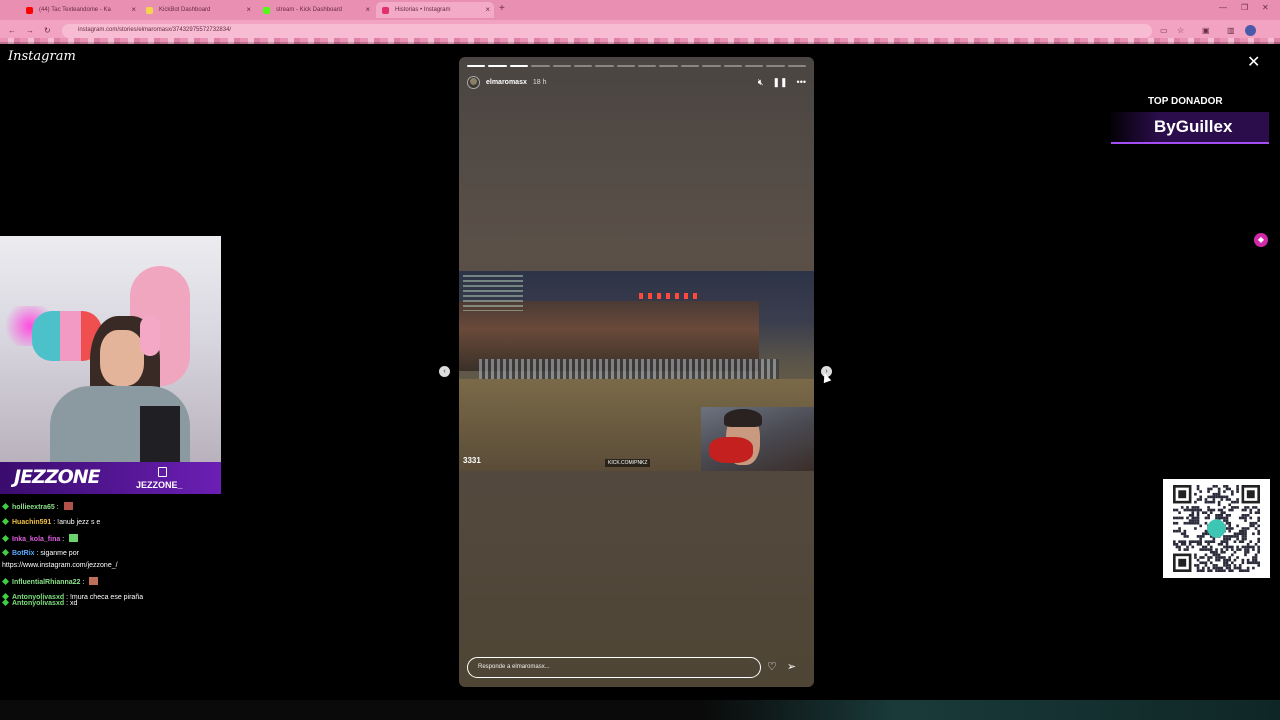 This screenshot has width=1280, height=720. Describe the element at coordinates (772, 666) in the screenshot. I see `like-heart-icon: ♡` at that location.